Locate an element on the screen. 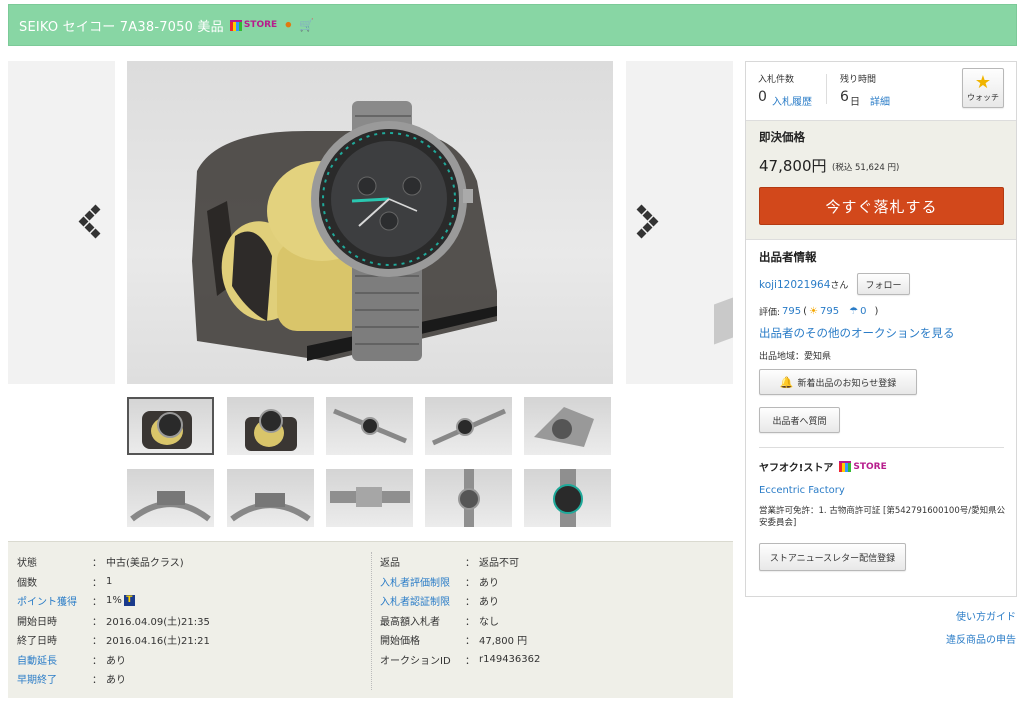 Image resolution: width=1024 pixels, height=703 pixels. detail-row-top-bidder: 最高額入札者：なし is located at coordinates (439, 622).